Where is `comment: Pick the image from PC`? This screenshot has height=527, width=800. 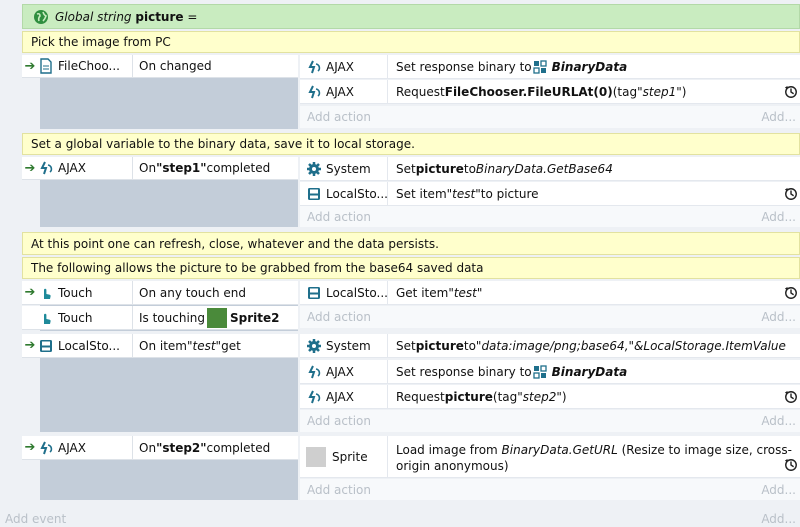 comment: Pick the image from PC is located at coordinates (411, 42).